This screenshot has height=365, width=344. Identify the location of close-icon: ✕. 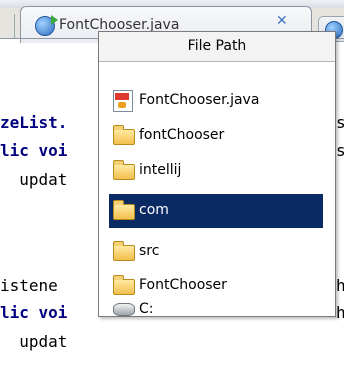
(282, 21).